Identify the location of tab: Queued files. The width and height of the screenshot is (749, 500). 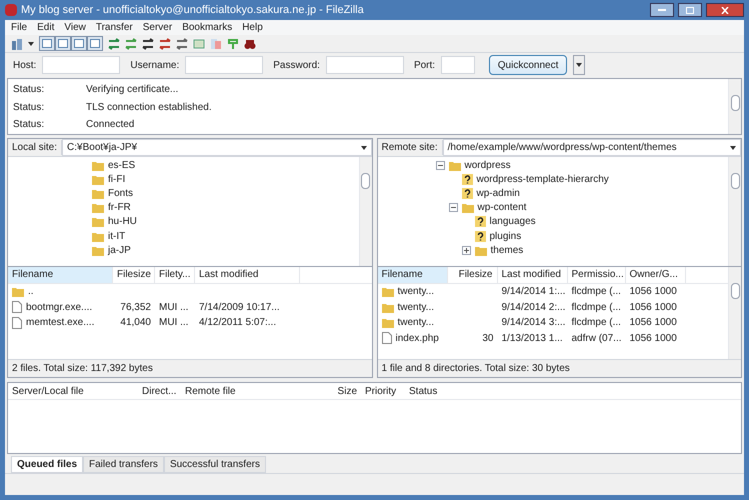
(47, 464).